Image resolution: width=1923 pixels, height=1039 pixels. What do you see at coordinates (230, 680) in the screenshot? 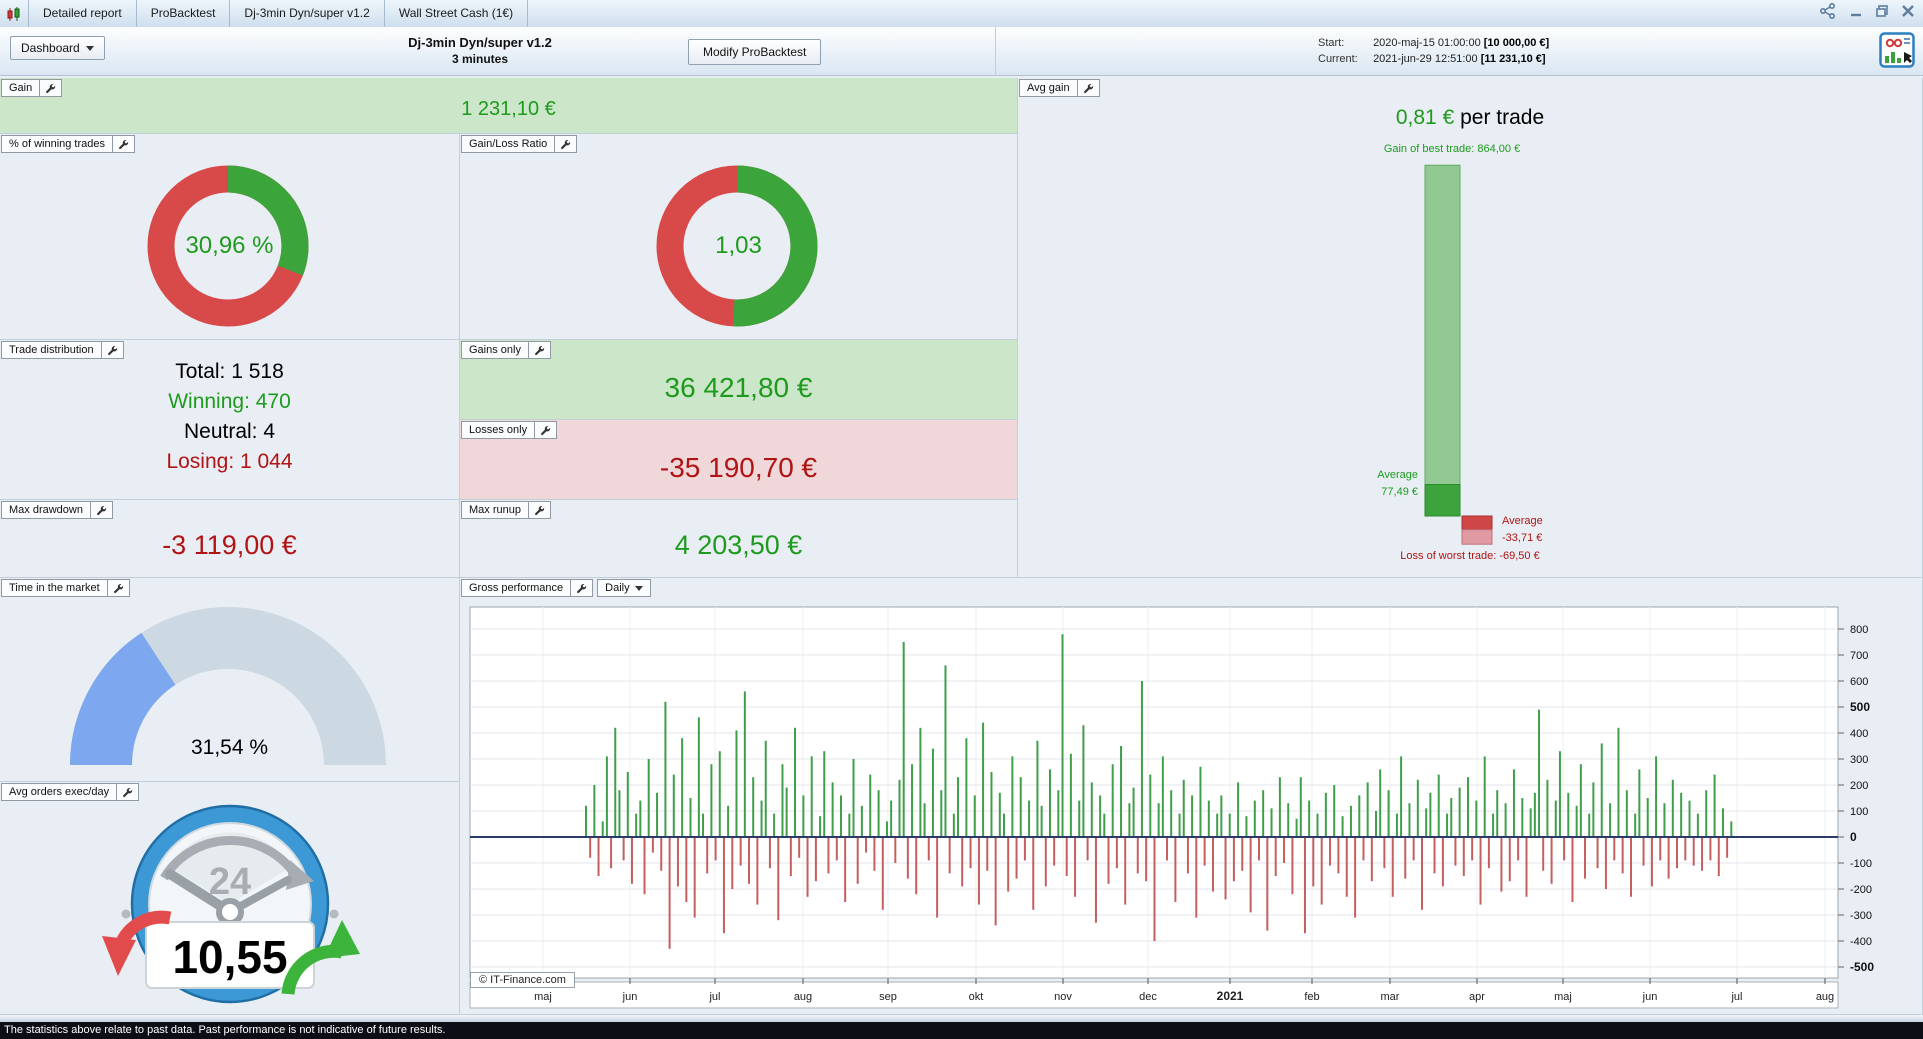
I see `panel-time-in-market: Time in the market 31,54 %` at bounding box center [230, 680].